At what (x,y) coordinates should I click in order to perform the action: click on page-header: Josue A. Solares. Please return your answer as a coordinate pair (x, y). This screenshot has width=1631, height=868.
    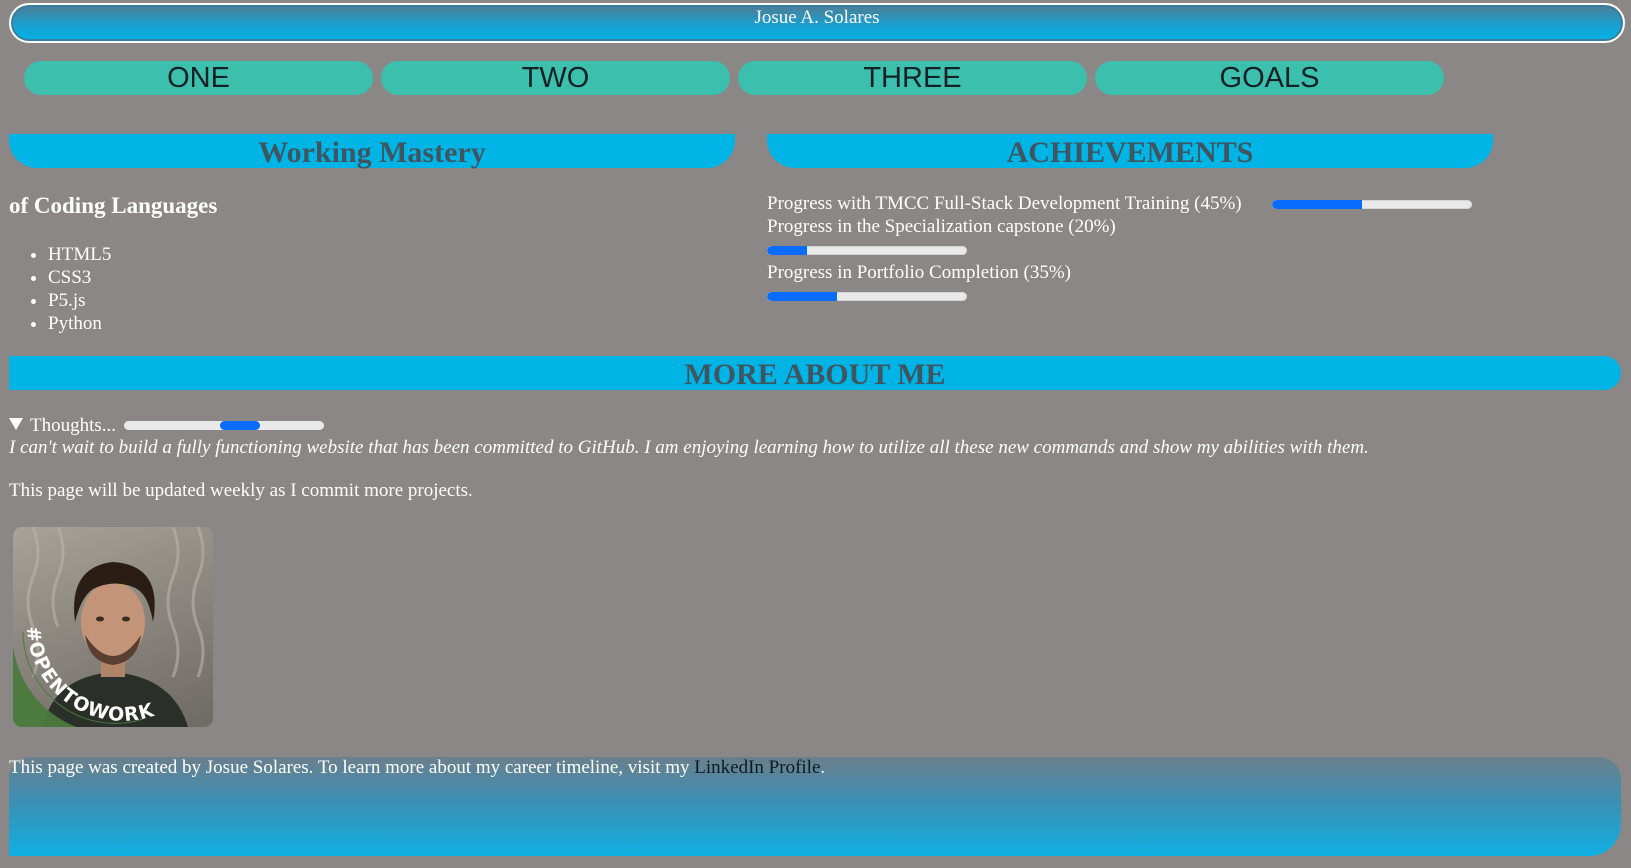
    Looking at the image, I should click on (817, 23).